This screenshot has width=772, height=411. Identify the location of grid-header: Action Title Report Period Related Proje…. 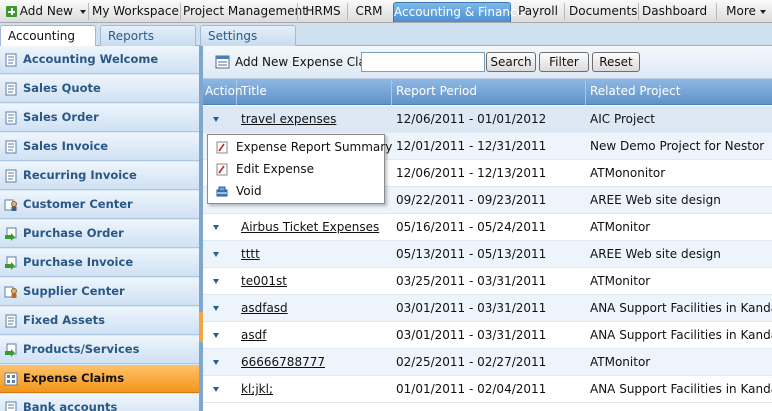
(487, 92).